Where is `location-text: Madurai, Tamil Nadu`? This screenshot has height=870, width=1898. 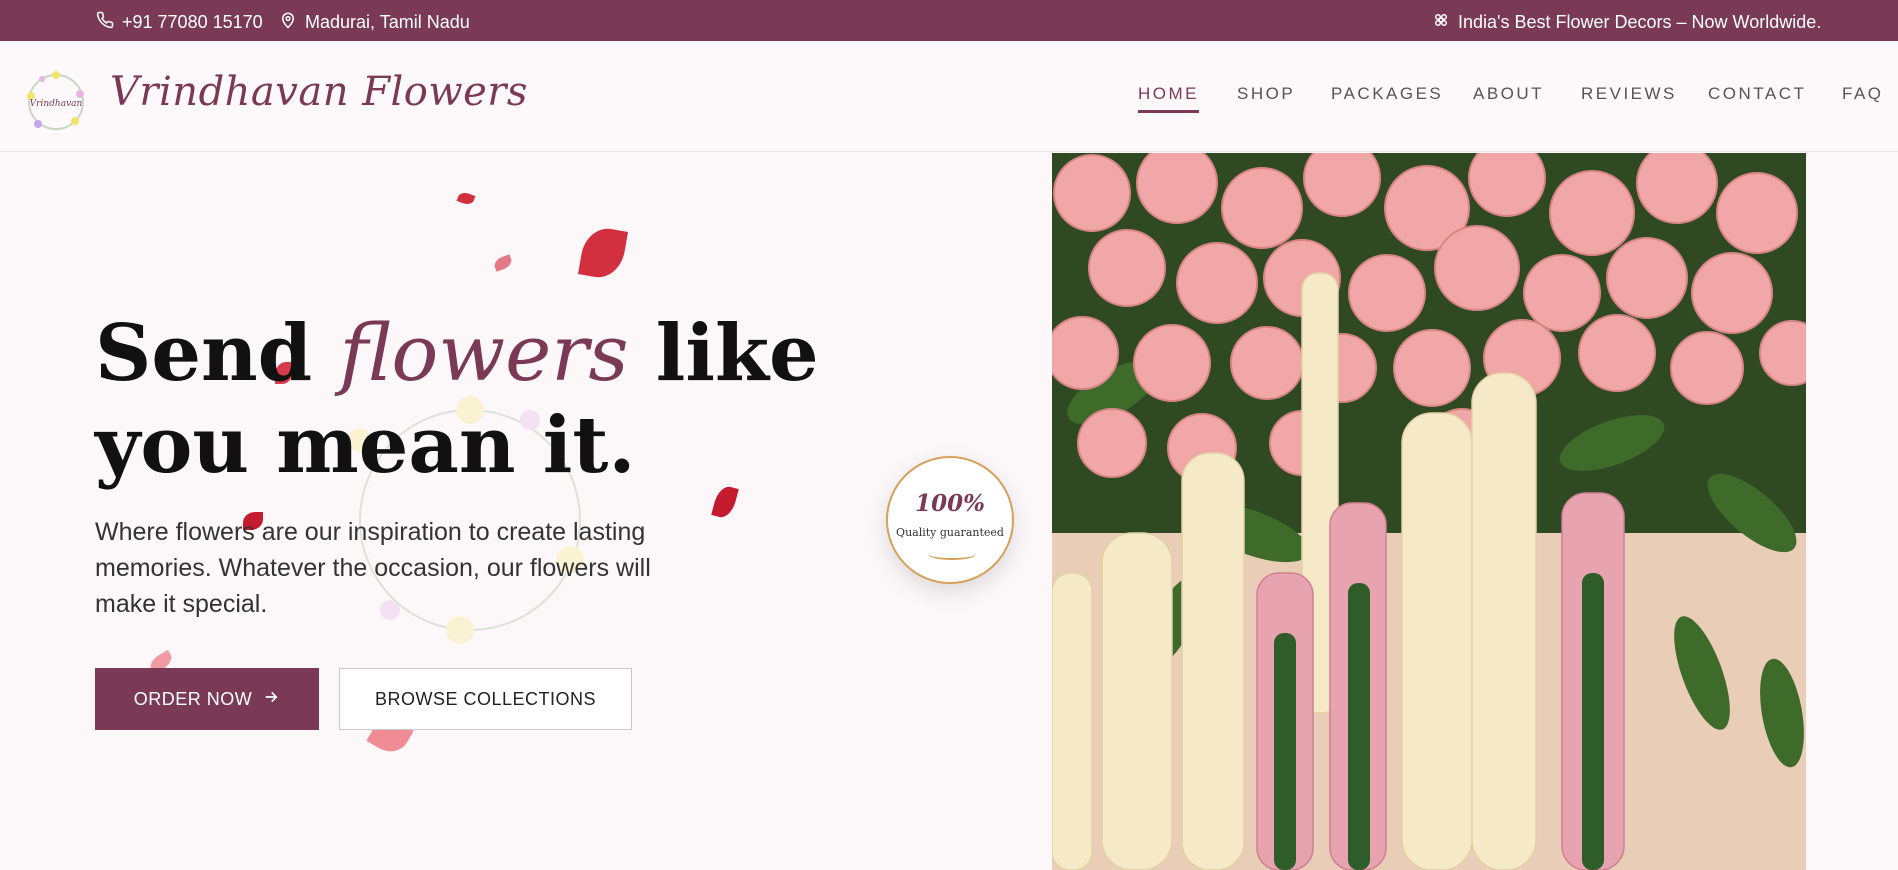 location-text: Madurai, Tamil Nadu is located at coordinates (387, 22).